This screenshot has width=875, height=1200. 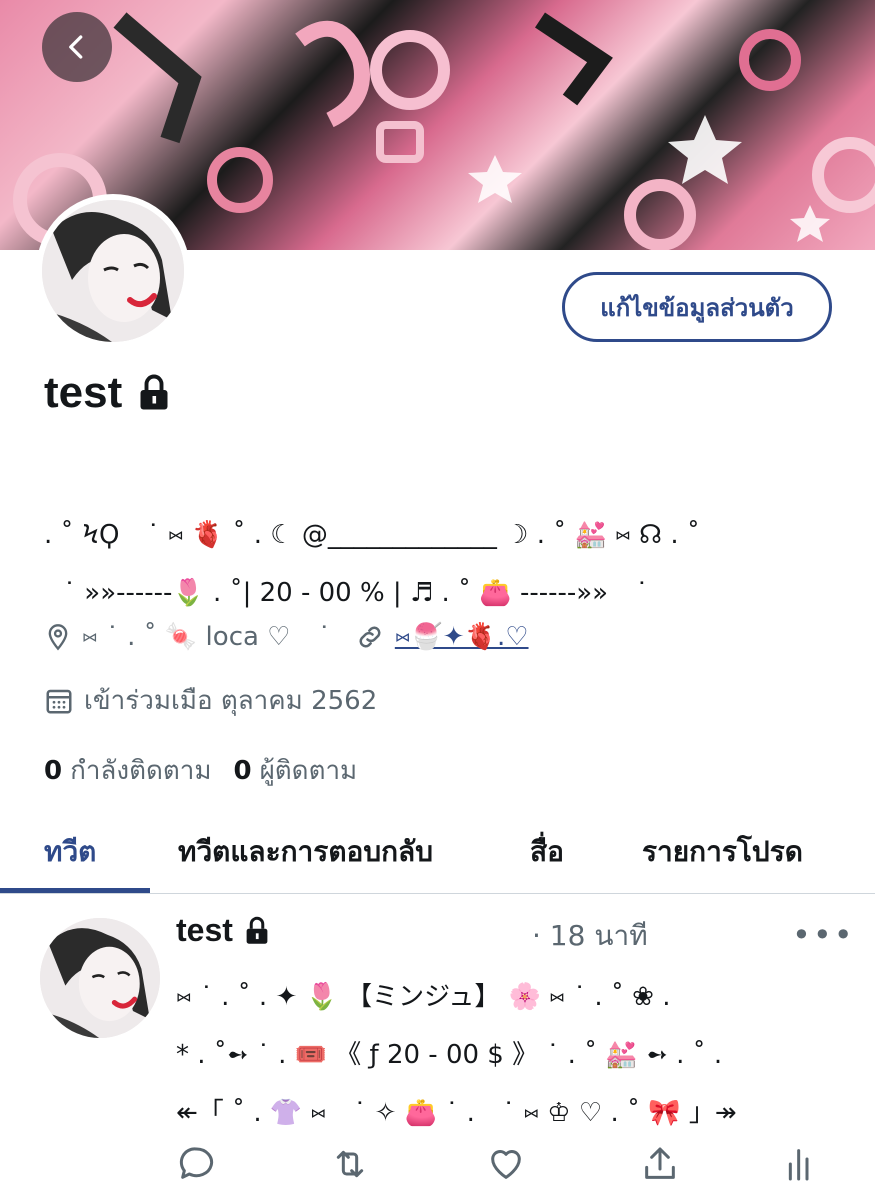 I want to click on tab-tweets-and-replies: ทวีตและการตอบกลับ, so click(x=305, y=852).